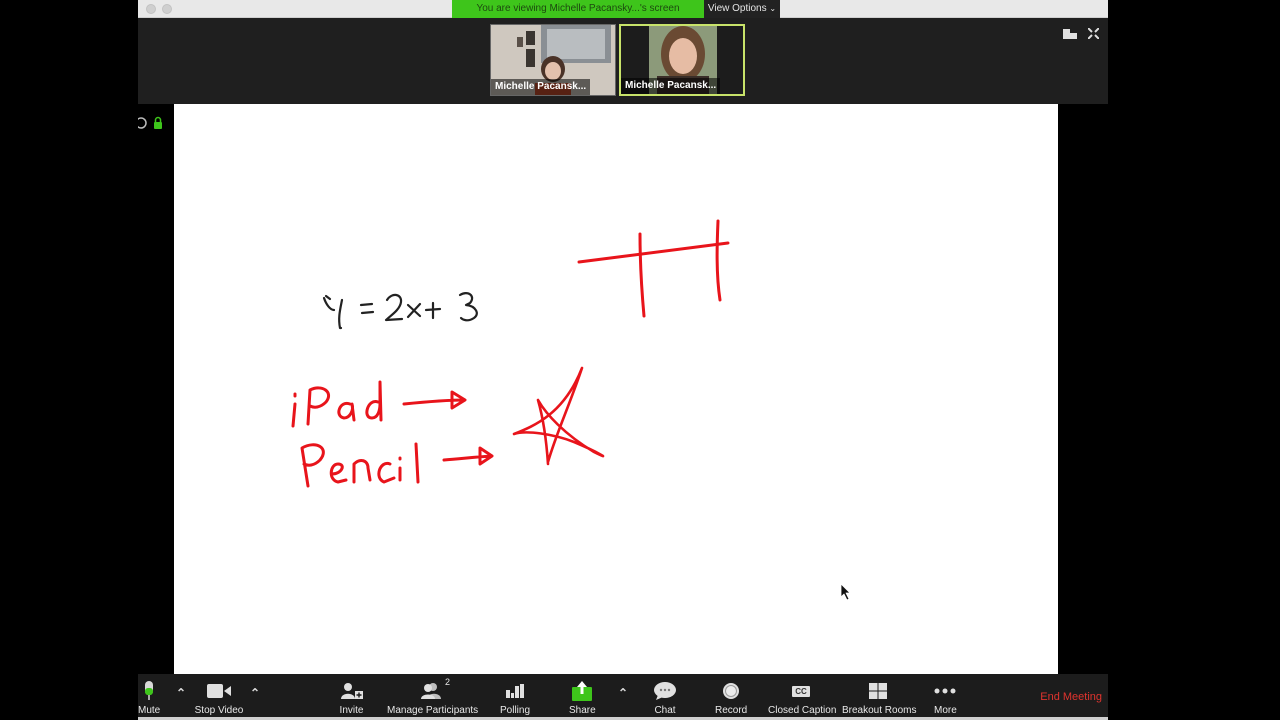 This screenshot has width=1280, height=720. What do you see at coordinates (558, 416) in the screenshot?
I see `handwritten-star` at bounding box center [558, 416].